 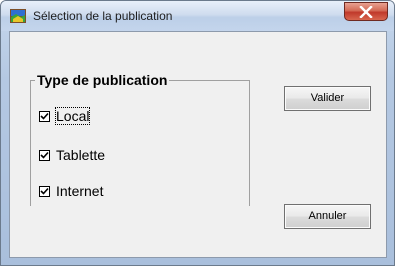 I want to click on validate-button: Valider, so click(x=327, y=98).